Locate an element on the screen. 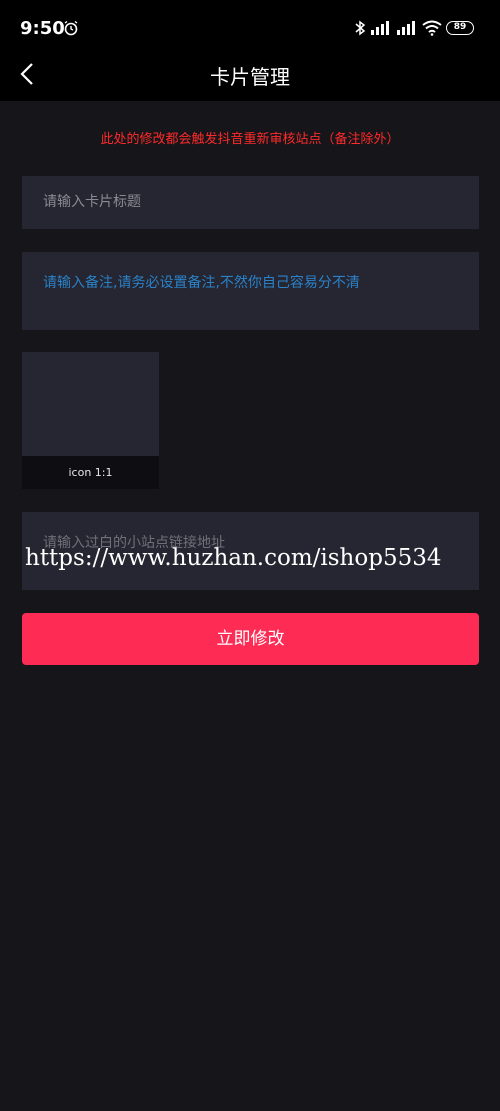  watermark: https://www.huzhan.com/ishop5534 is located at coordinates (233, 558).